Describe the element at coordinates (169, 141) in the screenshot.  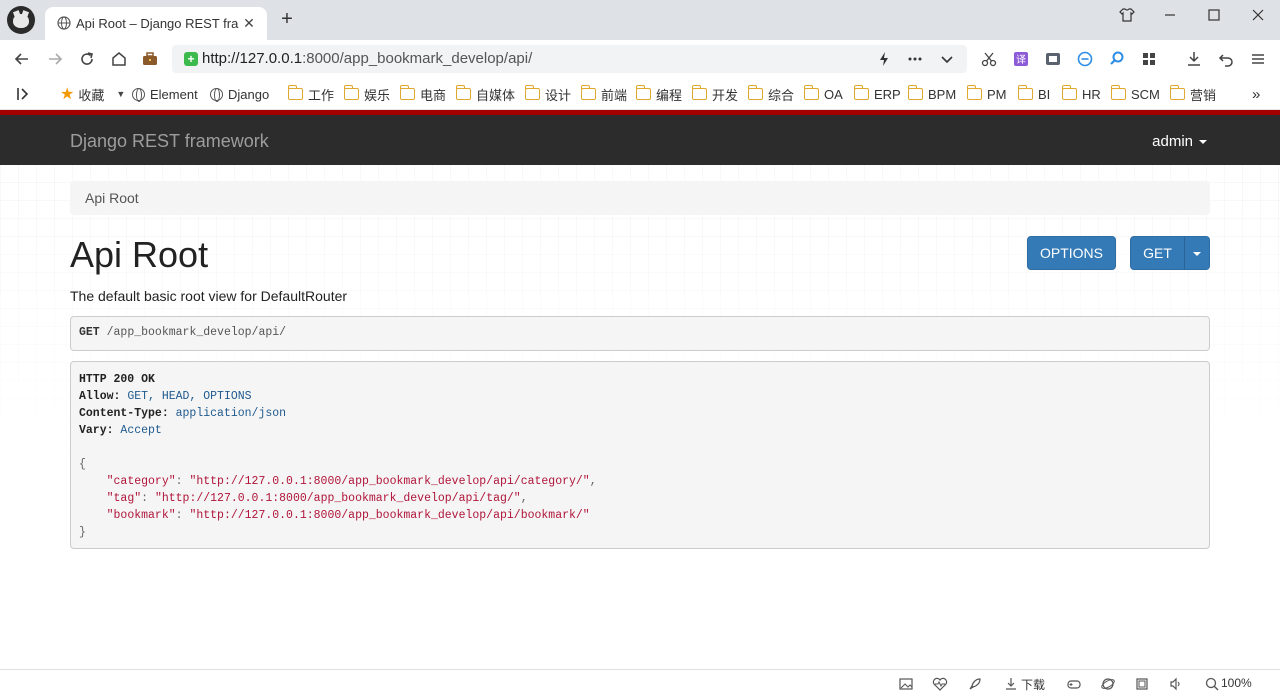
I see `brand-link: Django REST framework` at that location.